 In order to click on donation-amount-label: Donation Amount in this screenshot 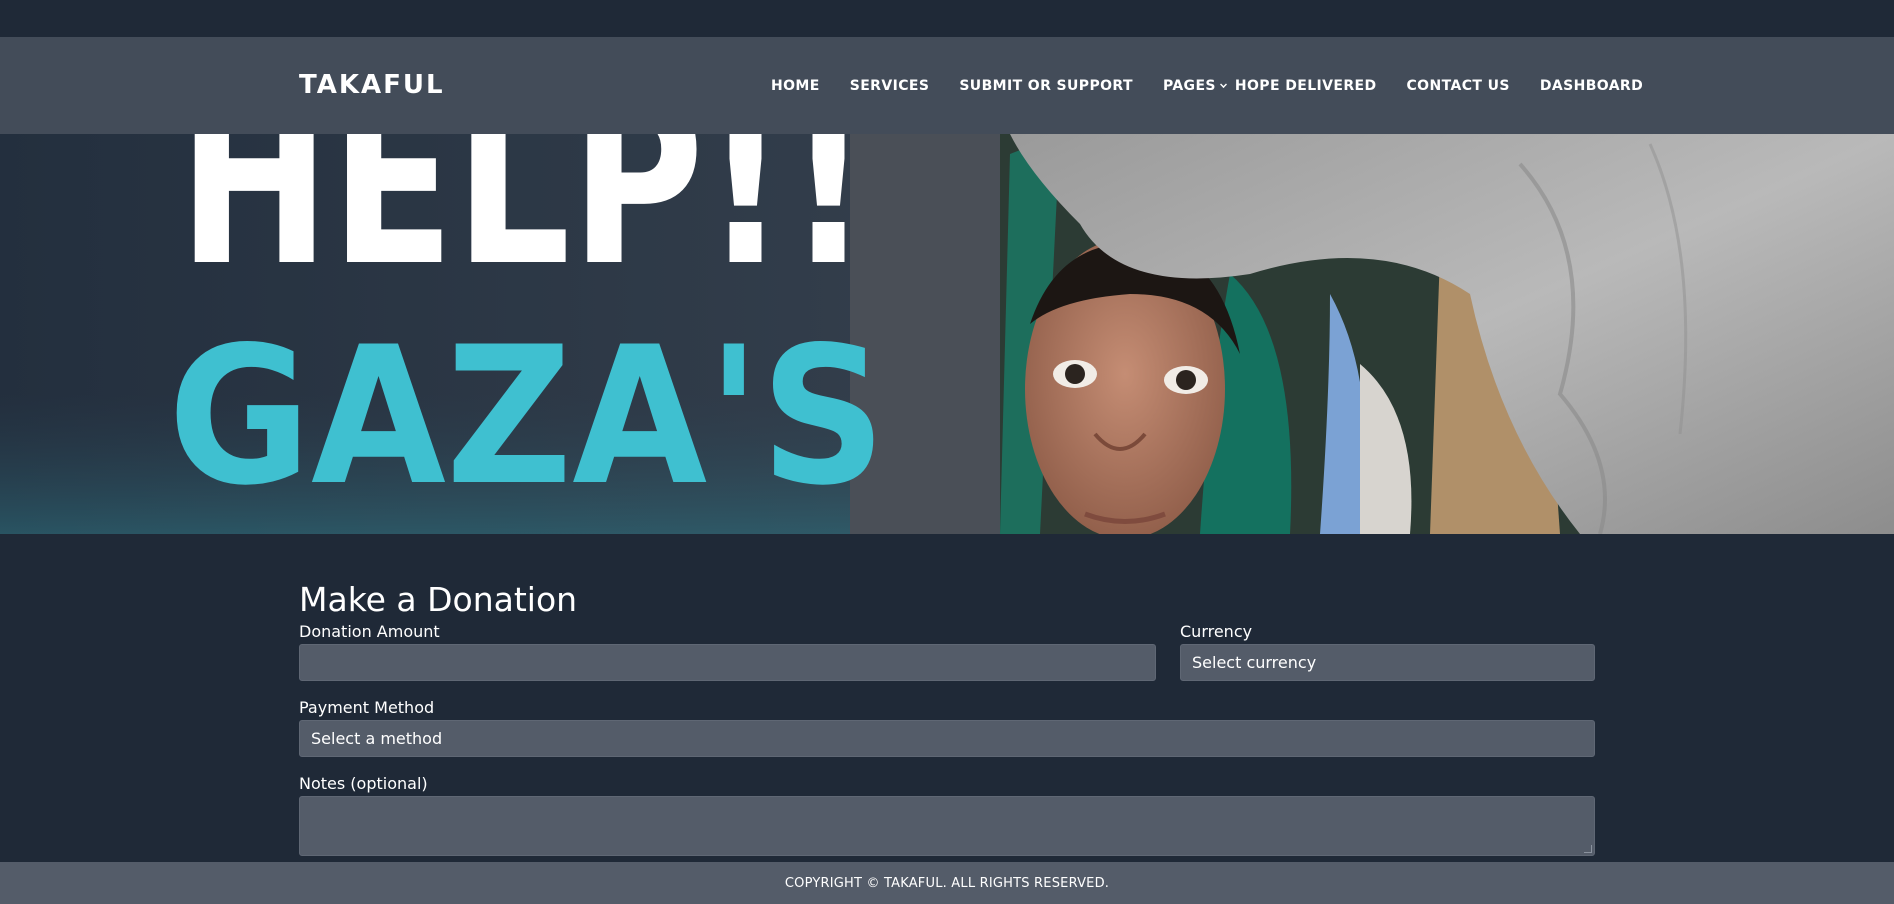, I will do `click(369, 631)`.